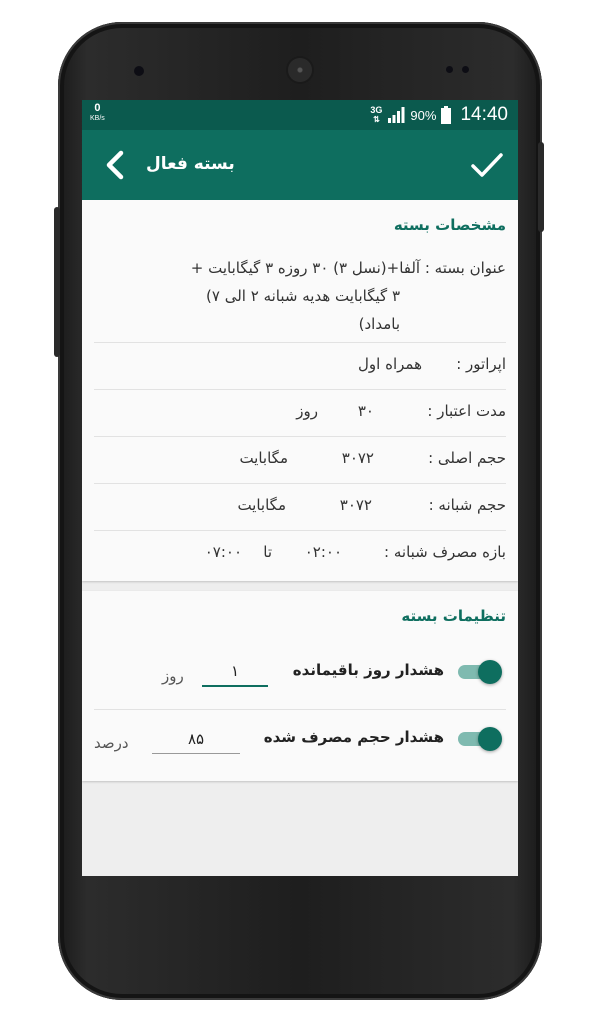 This screenshot has height=1014, width=600. What do you see at coordinates (449, 69) in the screenshot?
I see `sensor-left` at bounding box center [449, 69].